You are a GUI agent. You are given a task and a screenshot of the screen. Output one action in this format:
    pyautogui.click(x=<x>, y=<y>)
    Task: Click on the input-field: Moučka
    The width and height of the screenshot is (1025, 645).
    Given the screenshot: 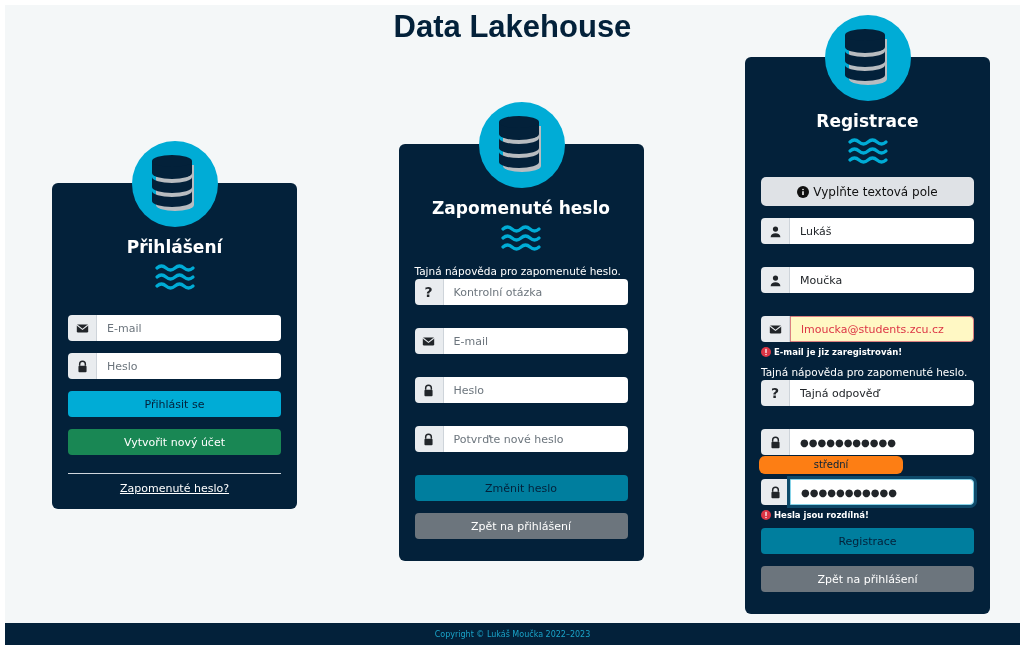 What is the action you would take?
    pyautogui.click(x=882, y=280)
    